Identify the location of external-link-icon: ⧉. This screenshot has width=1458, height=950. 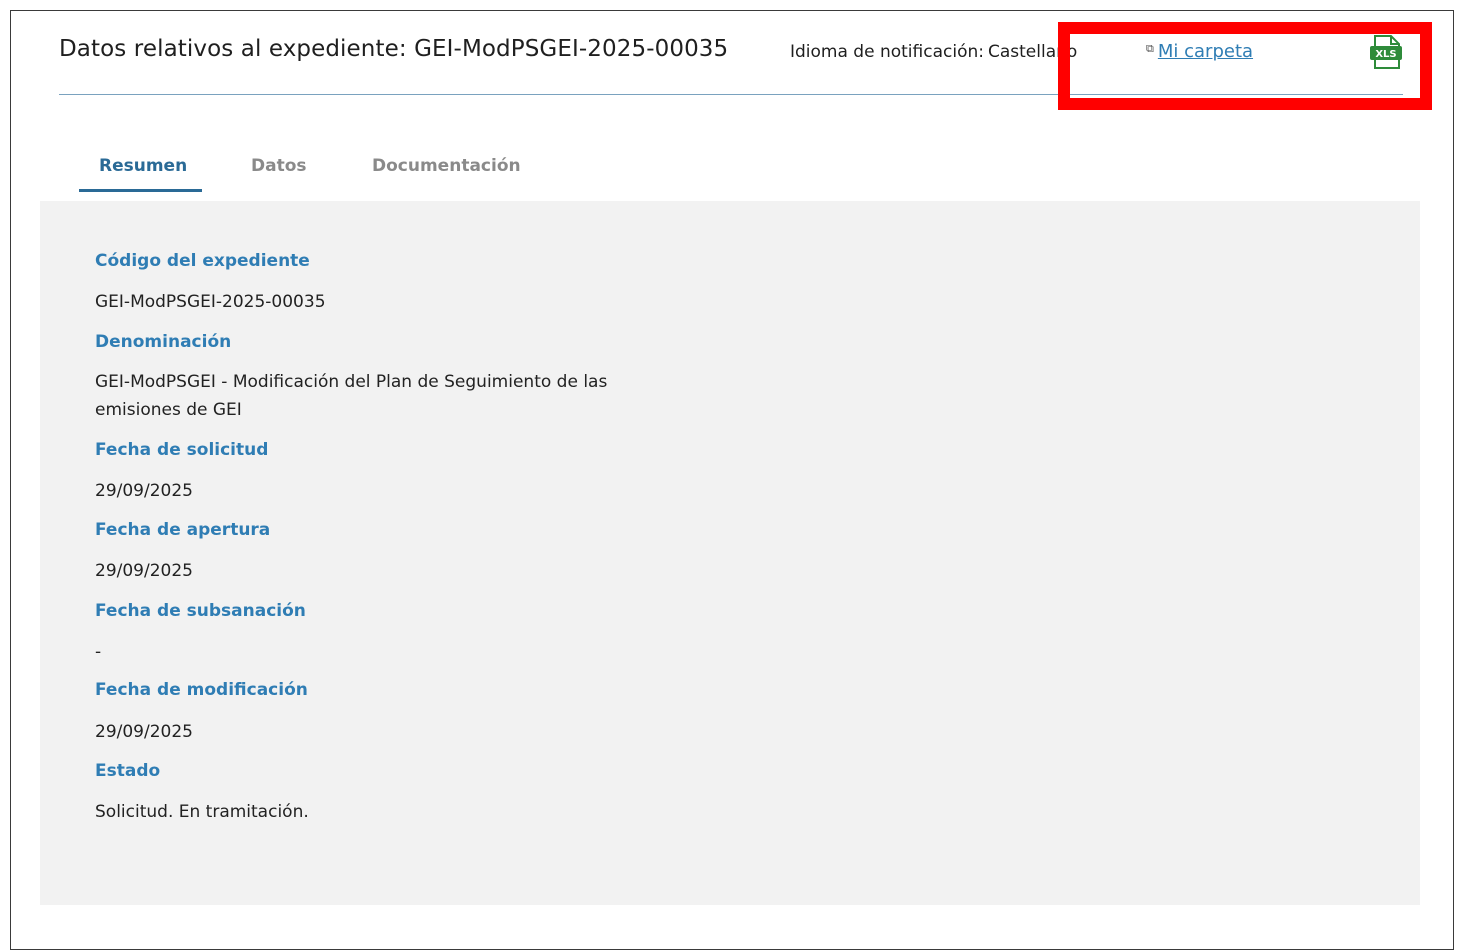
(1150, 48).